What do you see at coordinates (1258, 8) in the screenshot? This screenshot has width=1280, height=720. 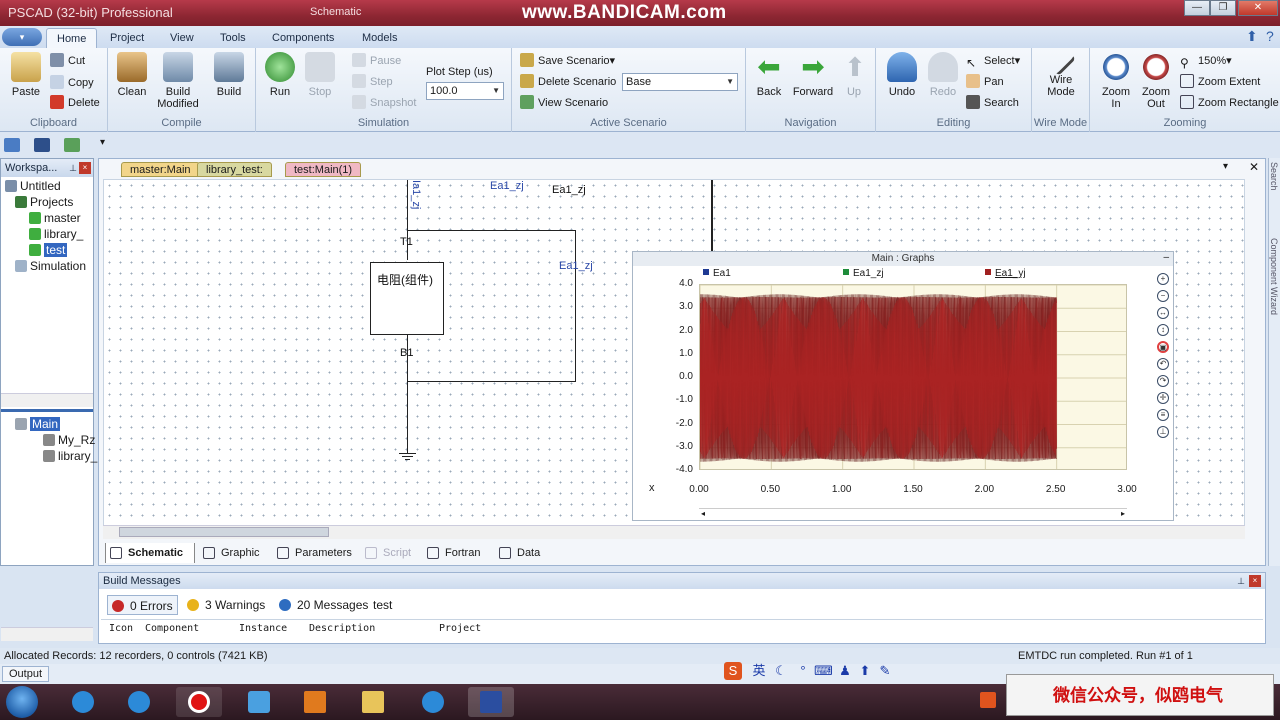 I see `close-window-button: ✕` at bounding box center [1258, 8].